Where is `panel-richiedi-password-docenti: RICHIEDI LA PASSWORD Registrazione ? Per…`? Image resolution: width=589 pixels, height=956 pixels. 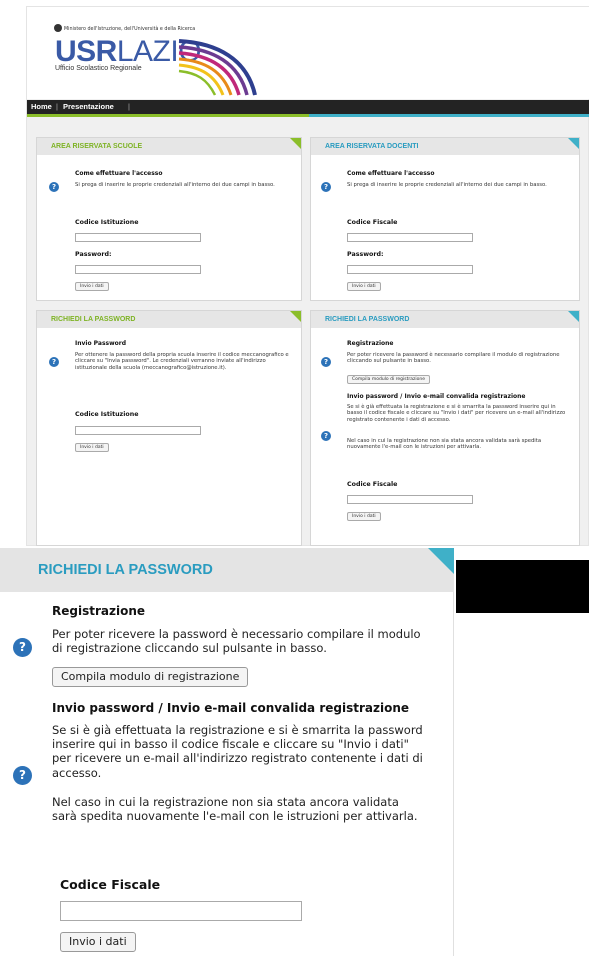
panel-richiedi-password-docenti: RICHIEDI LA PASSWORD Registrazione ? Per… is located at coordinates (445, 428).